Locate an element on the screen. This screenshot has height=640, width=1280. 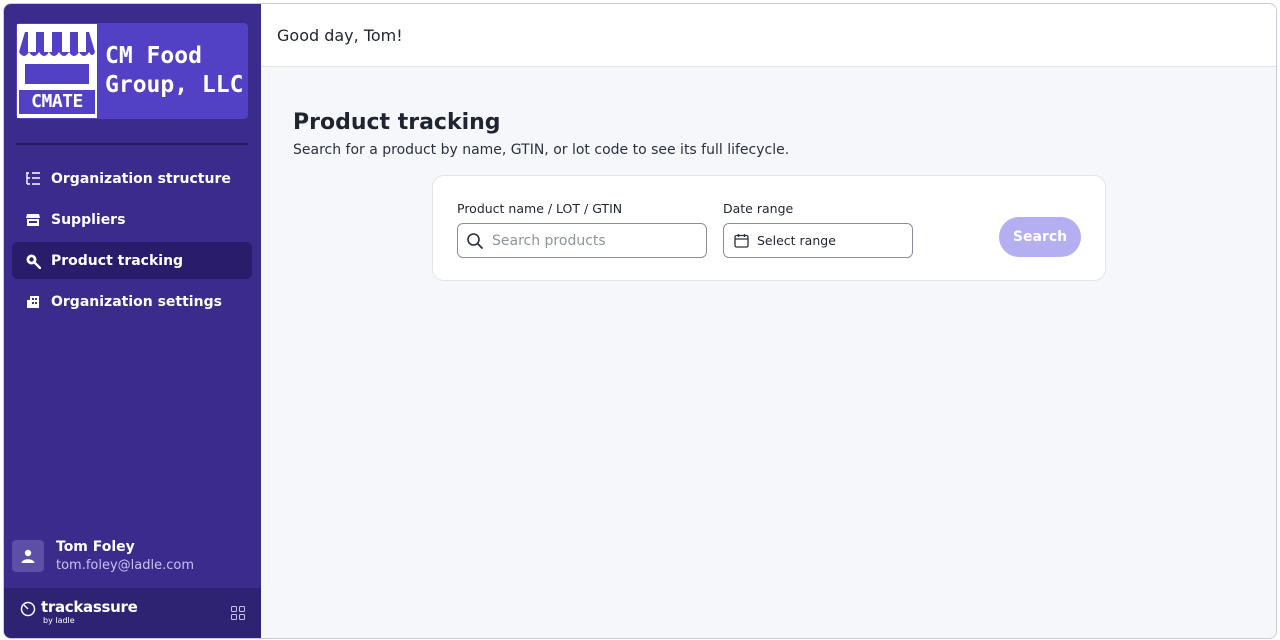
sidebar-item-organization-structure: Organization structure is located at coordinates (132, 178).